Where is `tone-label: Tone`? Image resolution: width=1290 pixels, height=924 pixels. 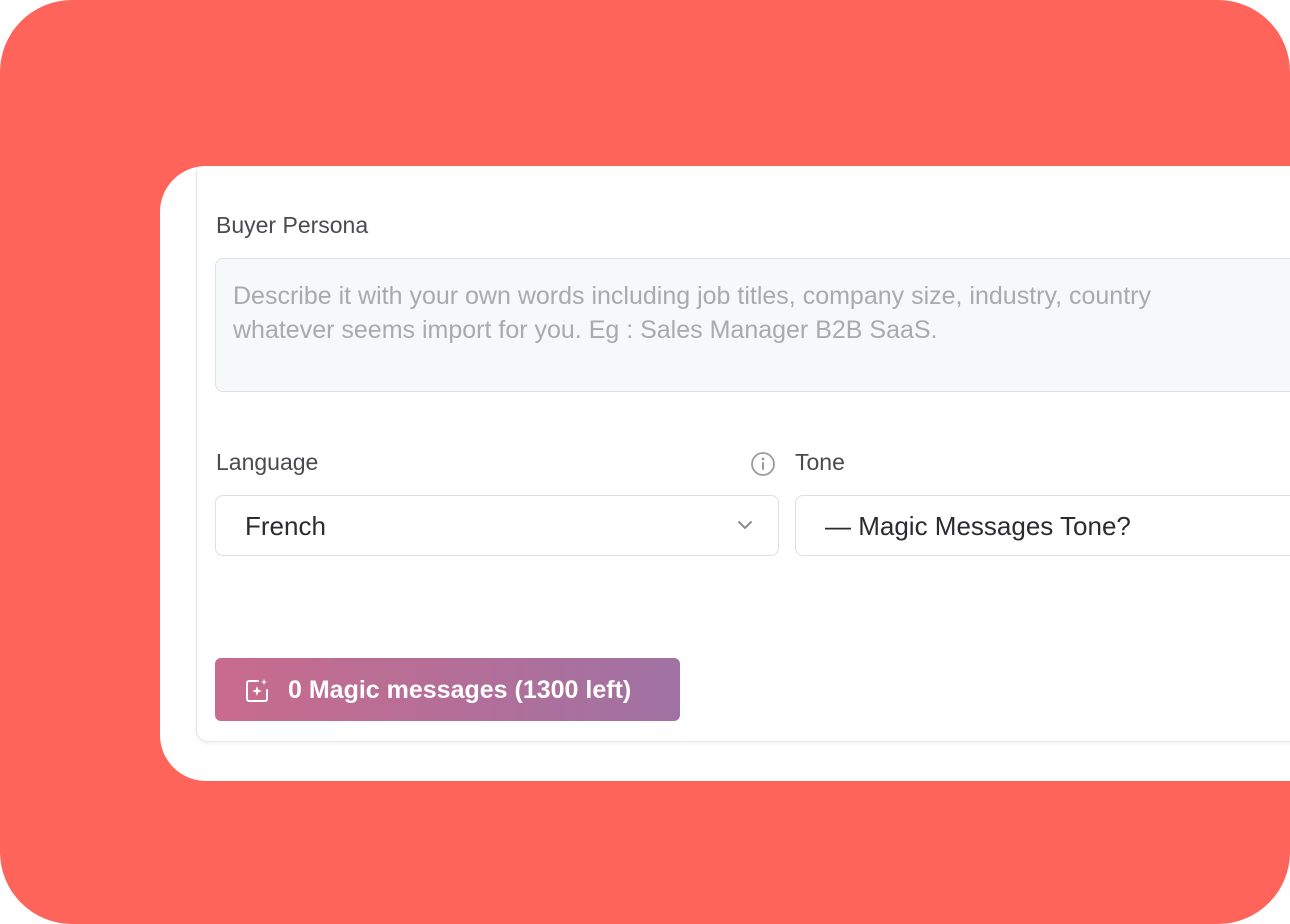 tone-label: Tone is located at coordinates (820, 462).